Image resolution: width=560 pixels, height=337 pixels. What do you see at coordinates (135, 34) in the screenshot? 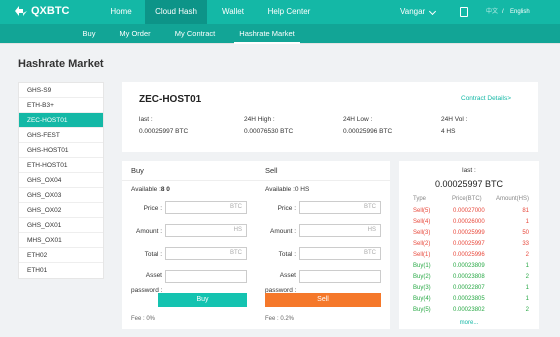
I see `tab-my-order: My Order` at bounding box center [135, 34].